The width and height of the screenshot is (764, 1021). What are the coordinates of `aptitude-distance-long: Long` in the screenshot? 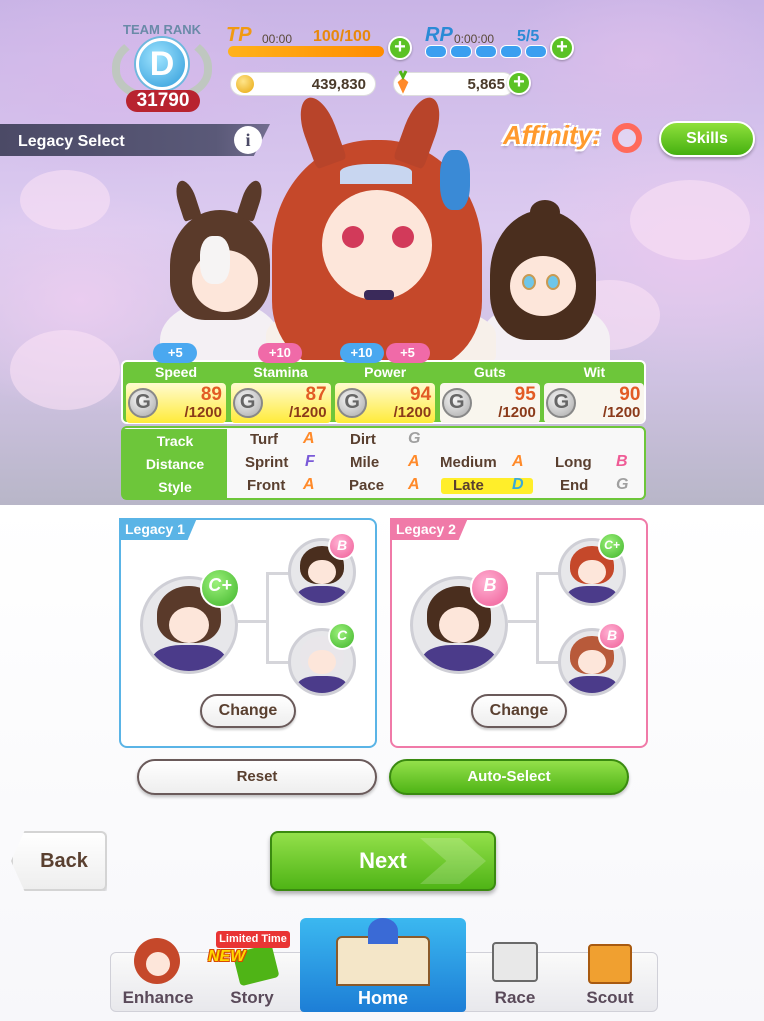 It's located at (573, 462).